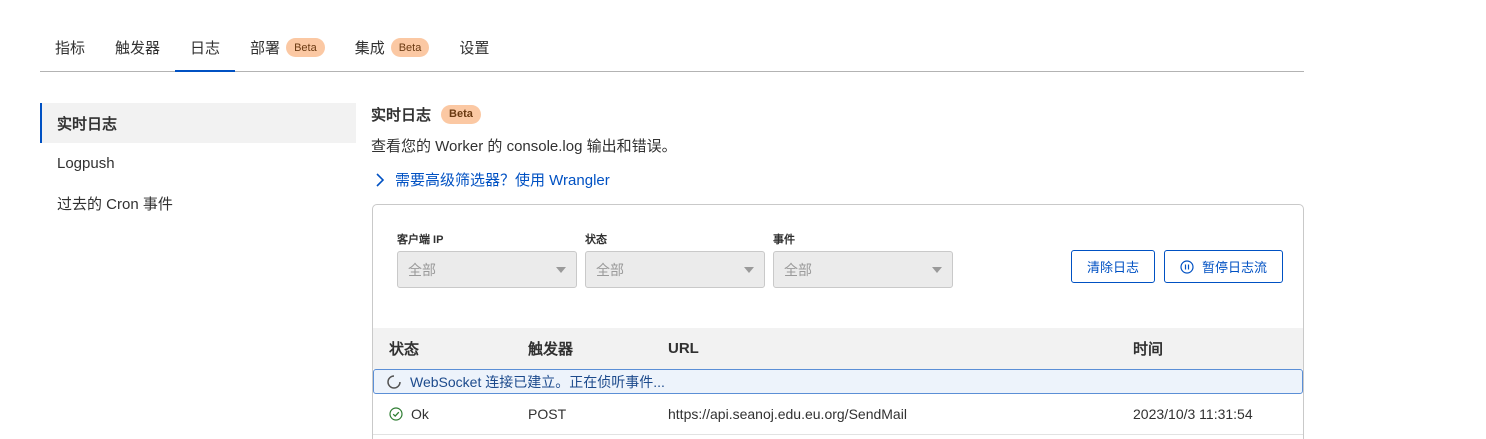 The width and height of the screenshot is (1486, 439). I want to click on pause-icon, so click(1187, 266).